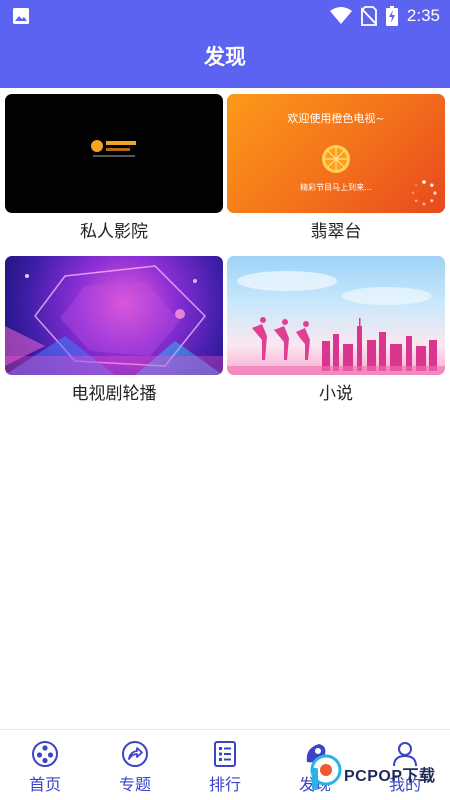  I want to click on nav-item-topics: 专题, so click(135, 765).